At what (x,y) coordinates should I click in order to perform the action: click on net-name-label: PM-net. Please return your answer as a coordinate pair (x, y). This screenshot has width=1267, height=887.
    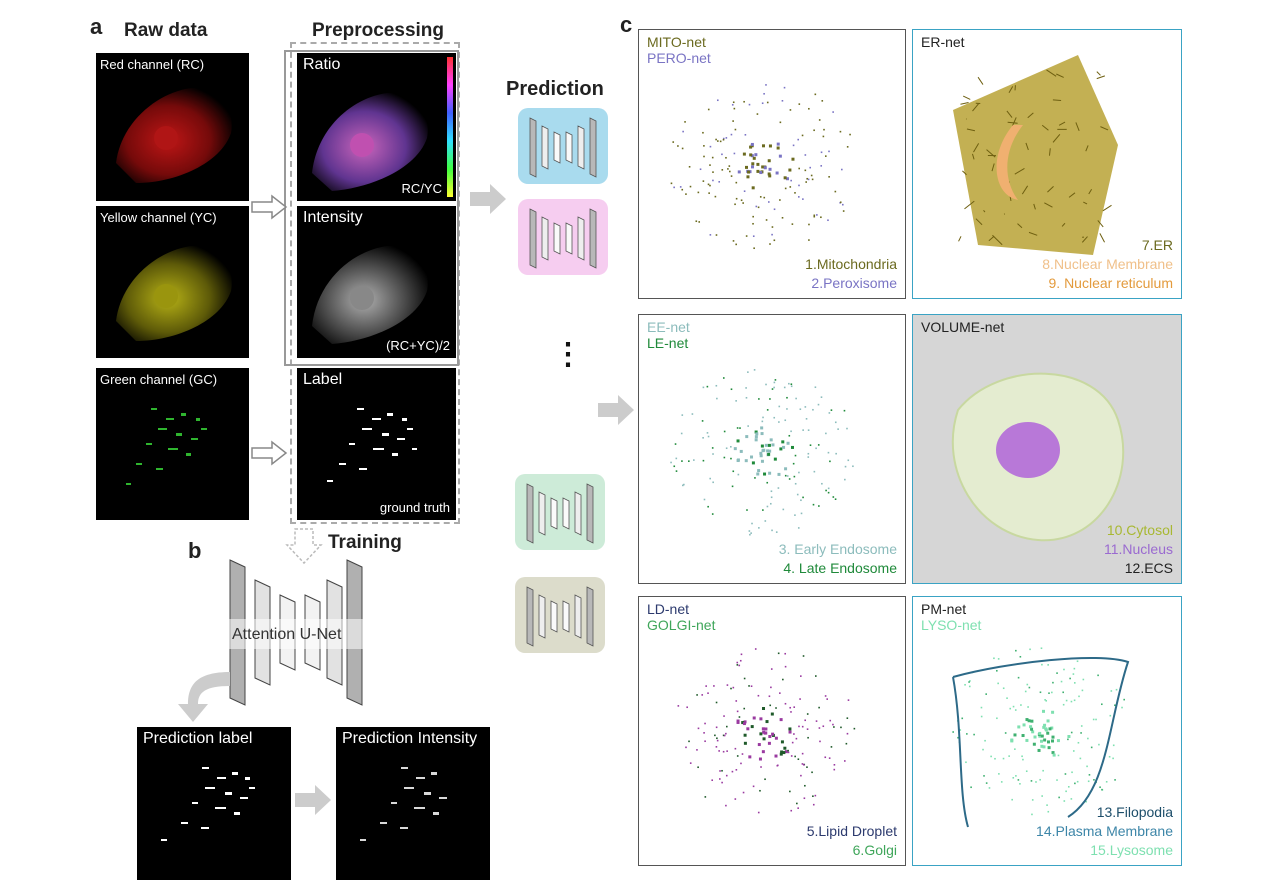
    Looking at the image, I should click on (944, 609).